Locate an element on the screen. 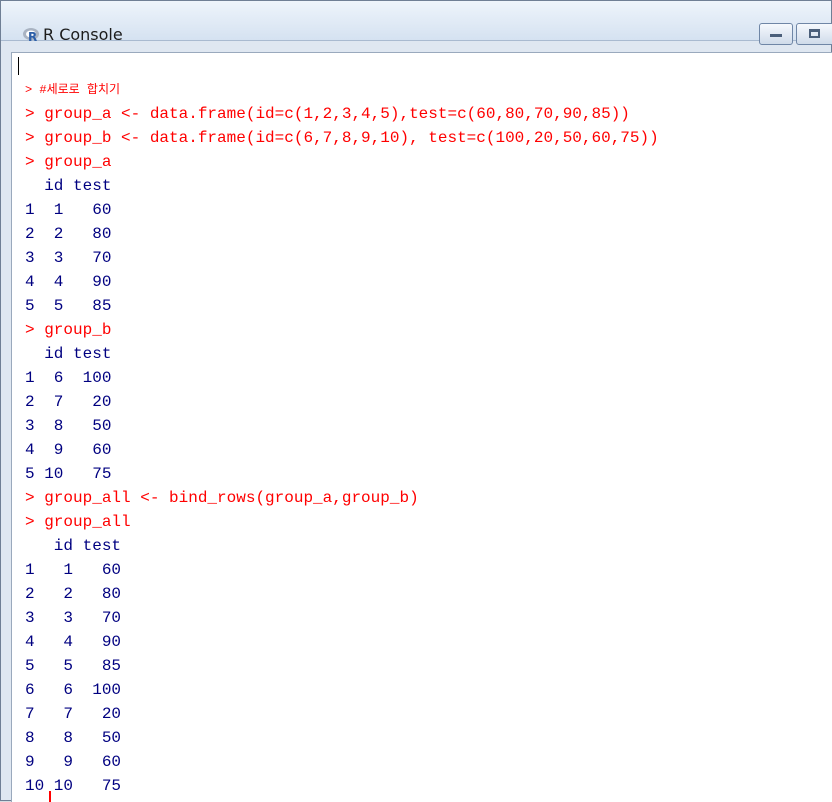 Image resolution: width=832 pixels, height=802 pixels. maximize-button is located at coordinates (814, 34).